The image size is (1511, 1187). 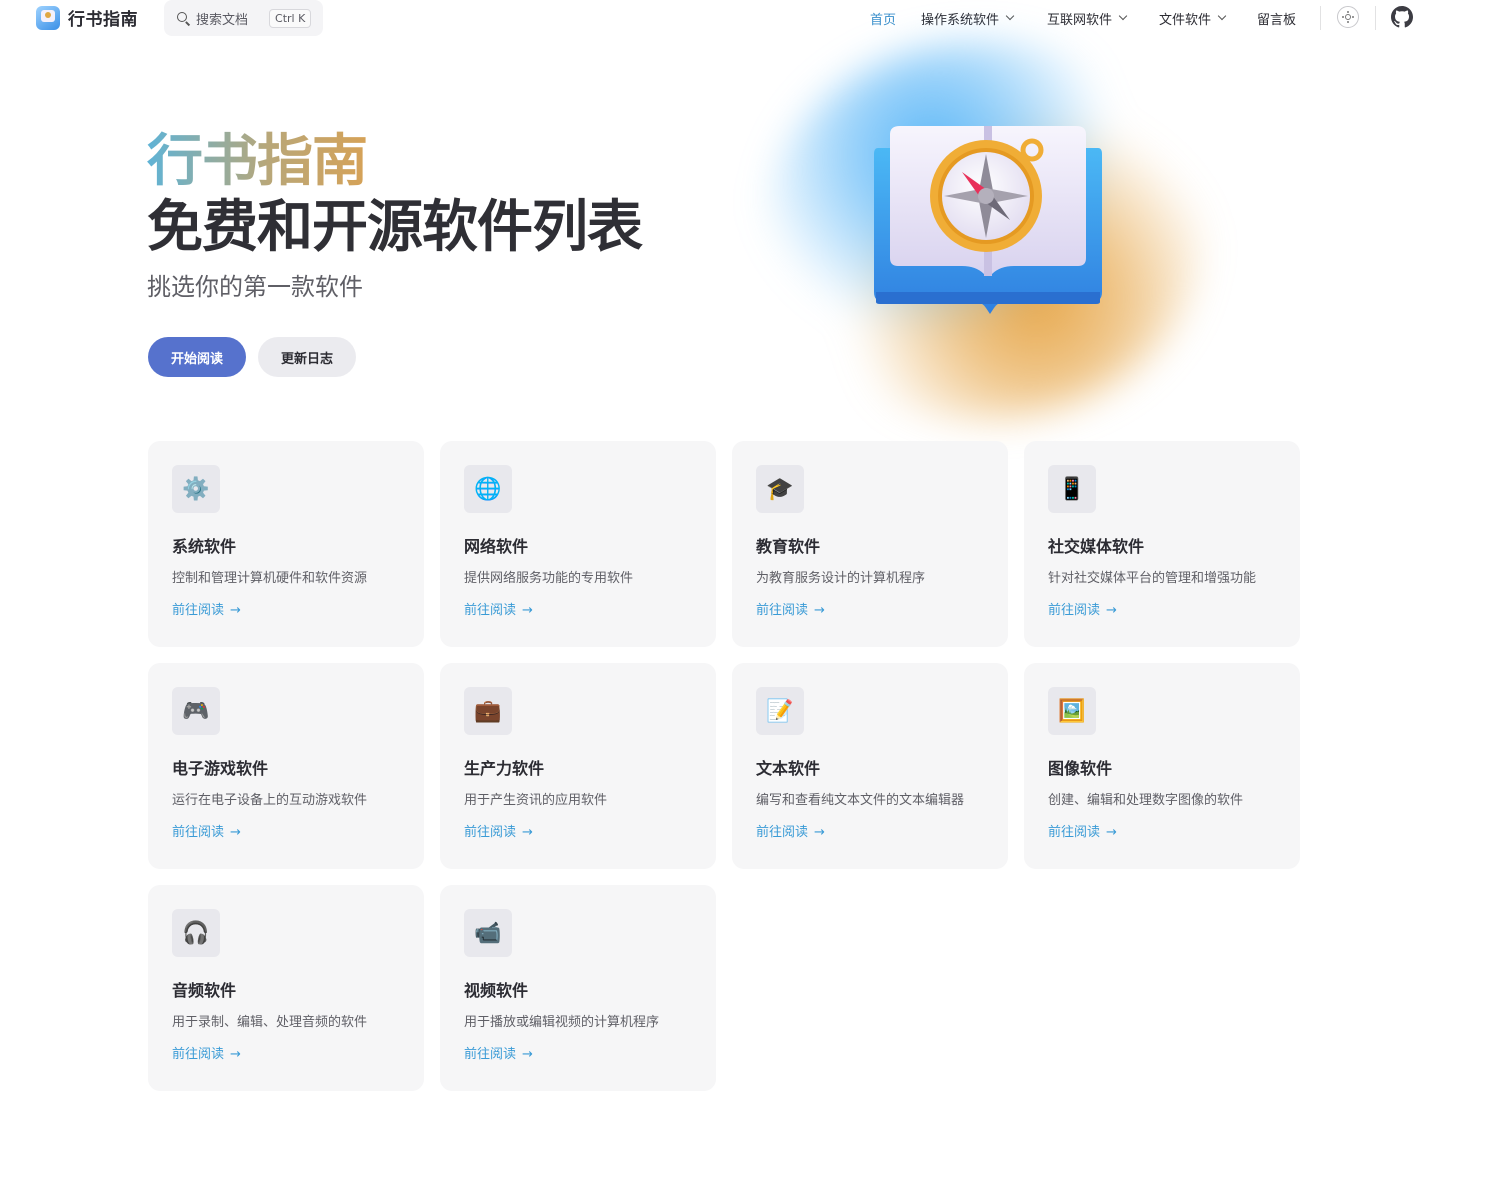 I want to click on feature-details: 用于播放或编辑视频的计算机程序, so click(x=562, y=1022).